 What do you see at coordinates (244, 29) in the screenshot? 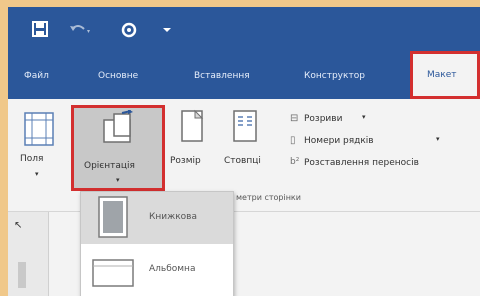
I see `title-bar` at bounding box center [244, 29].